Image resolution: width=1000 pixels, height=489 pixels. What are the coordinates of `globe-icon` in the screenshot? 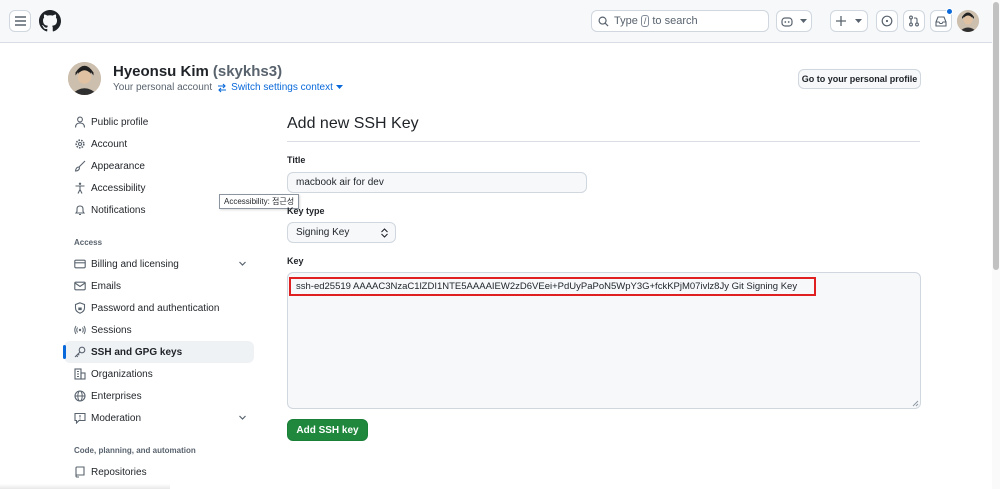 It's located at (80, 396).